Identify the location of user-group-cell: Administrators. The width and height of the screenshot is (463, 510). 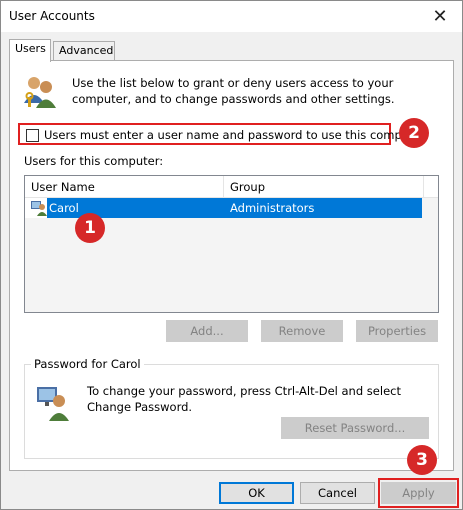
(323, 208).